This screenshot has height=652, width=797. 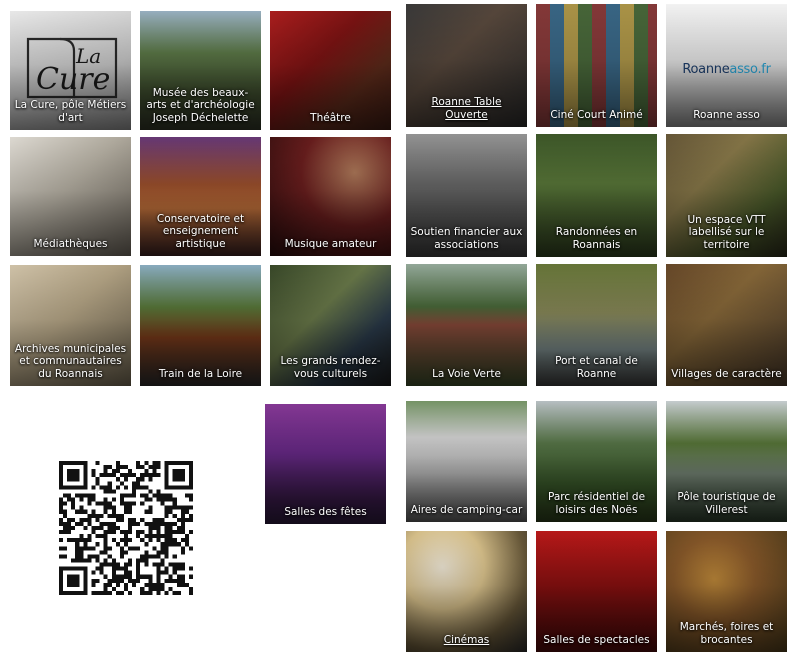 I want to click on tile-roanne-table: Roanne Table Ouverte, so click(x=466, y=65).